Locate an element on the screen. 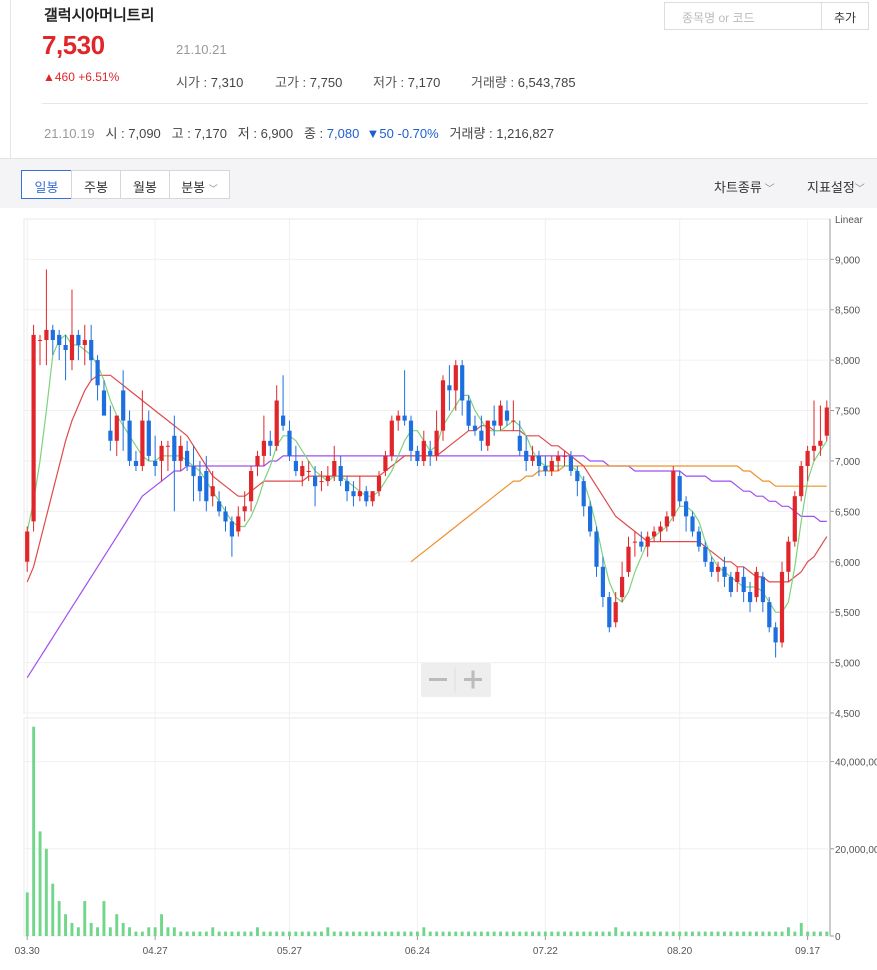 This screenshot has width=877, height=970. zoom-out-icon is located at coordinates (438, 679).